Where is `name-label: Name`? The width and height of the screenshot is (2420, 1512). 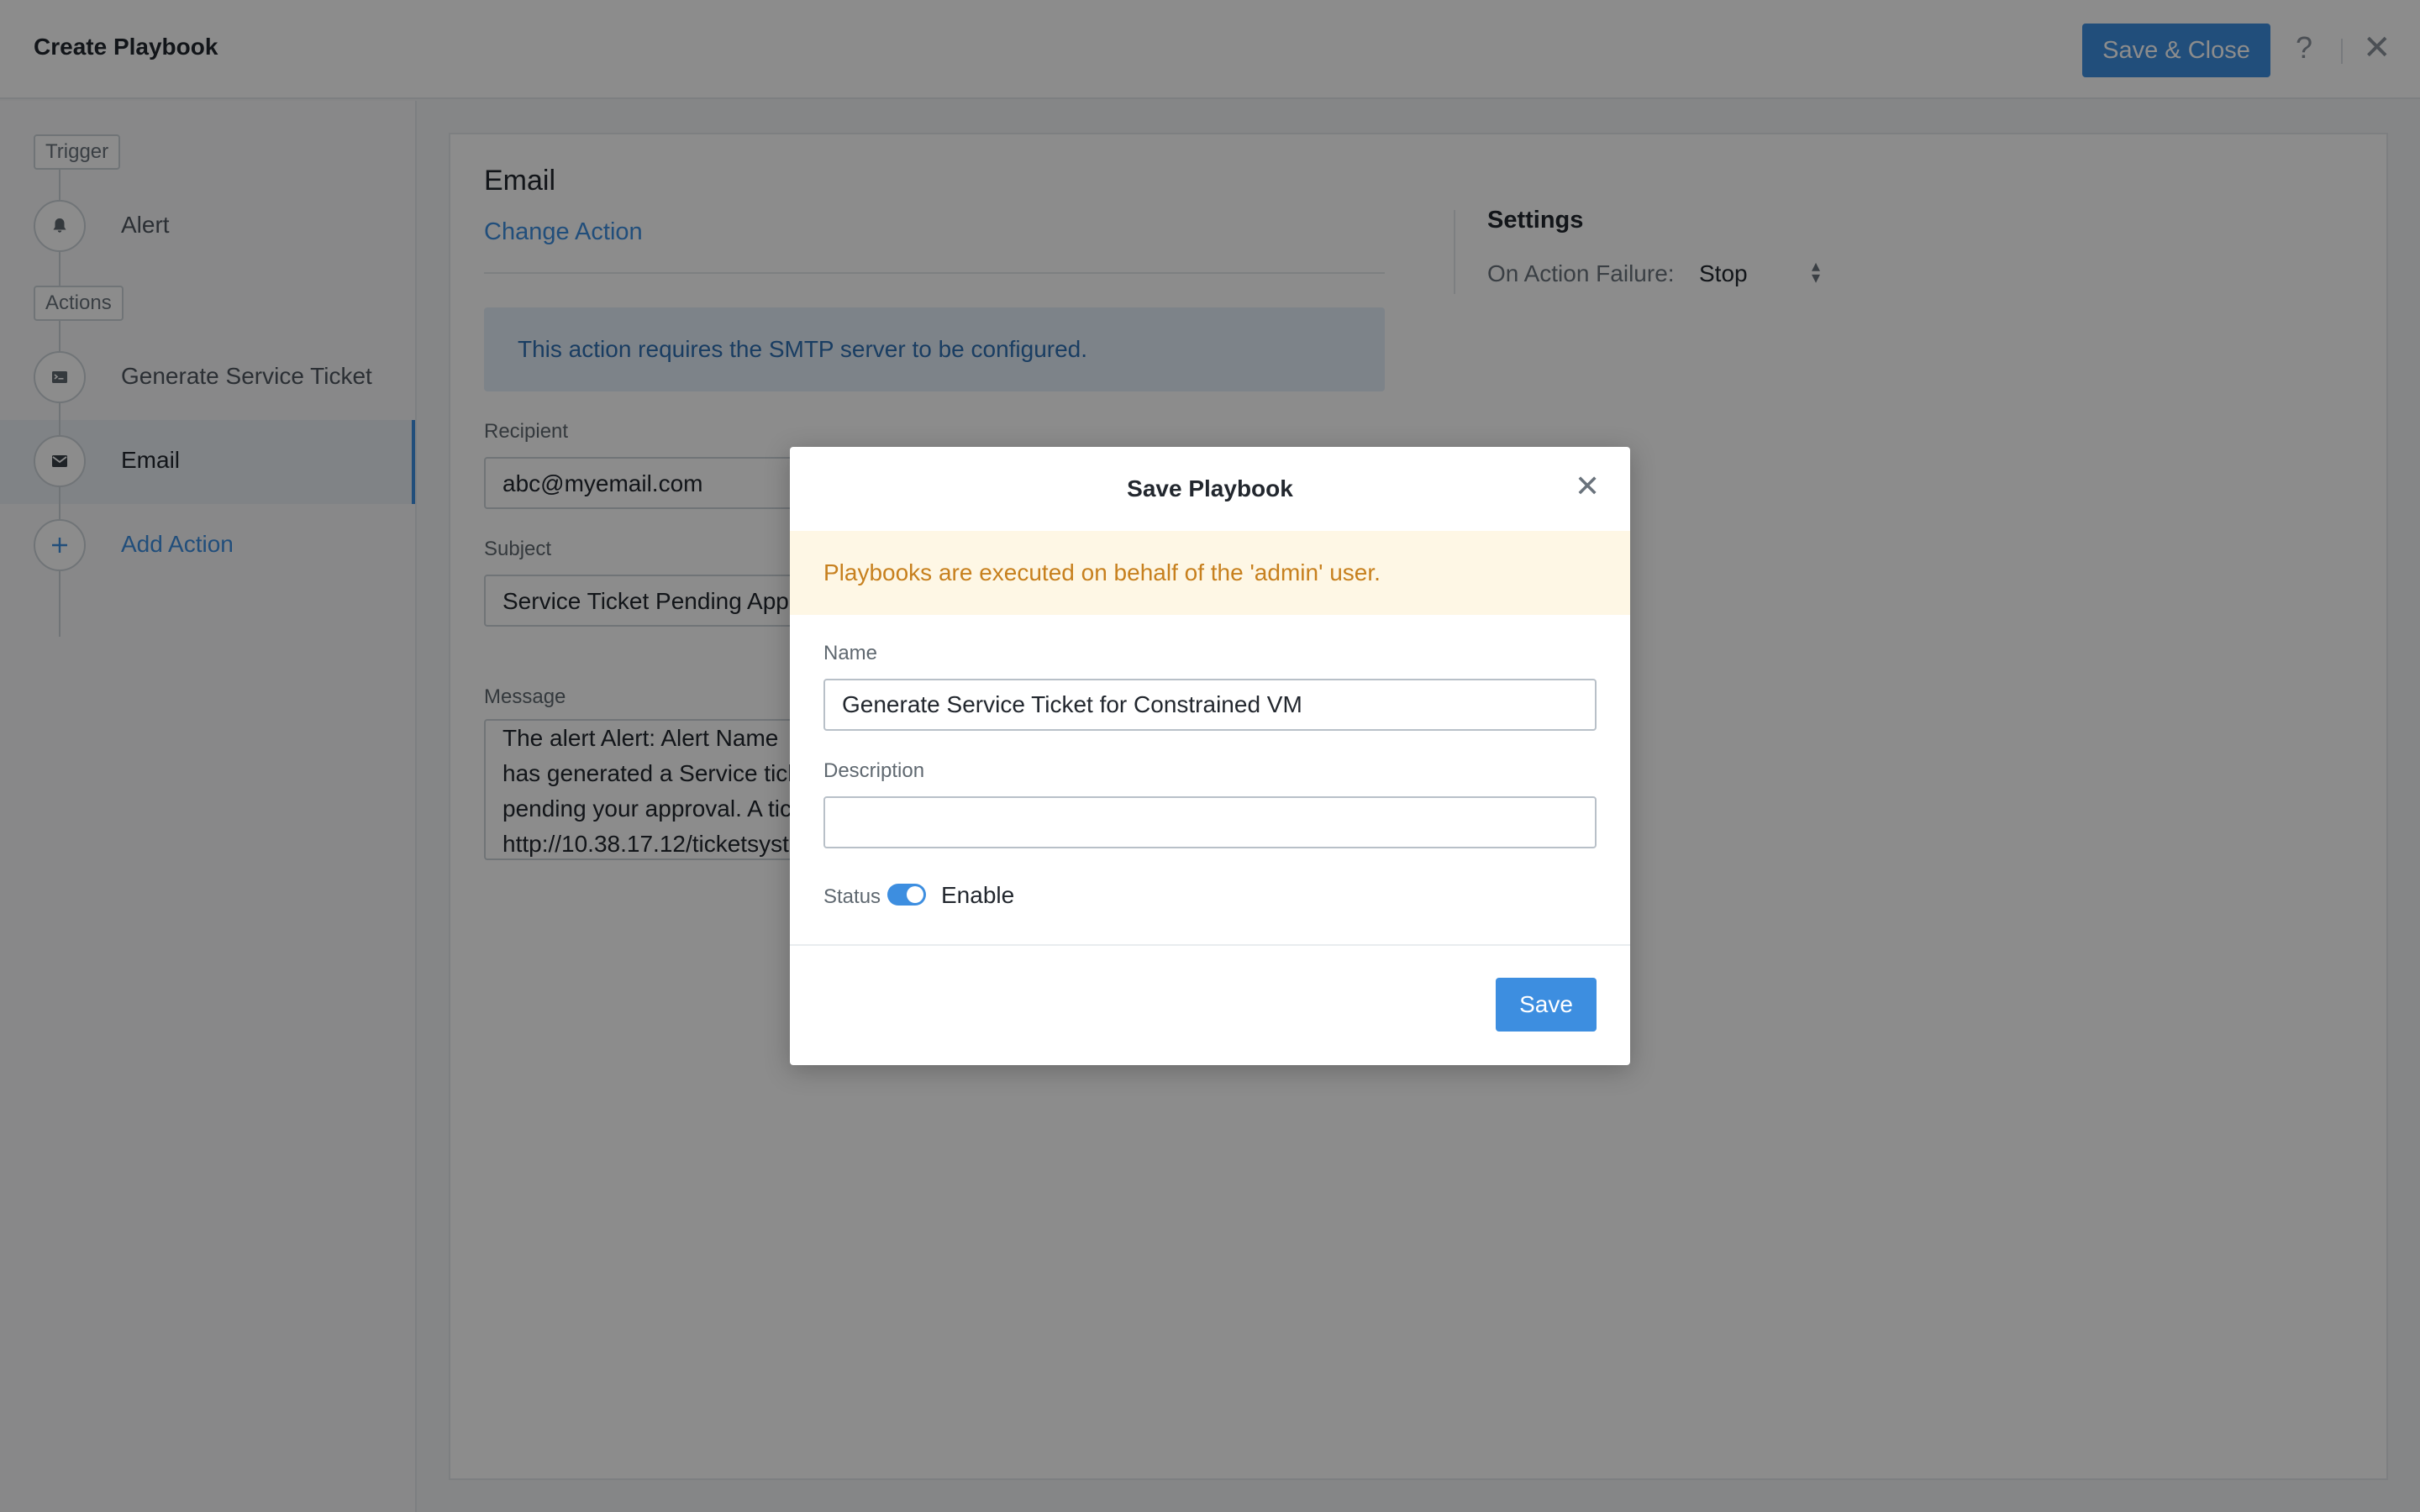 name-label: Name is located at coordinates (850, 653).